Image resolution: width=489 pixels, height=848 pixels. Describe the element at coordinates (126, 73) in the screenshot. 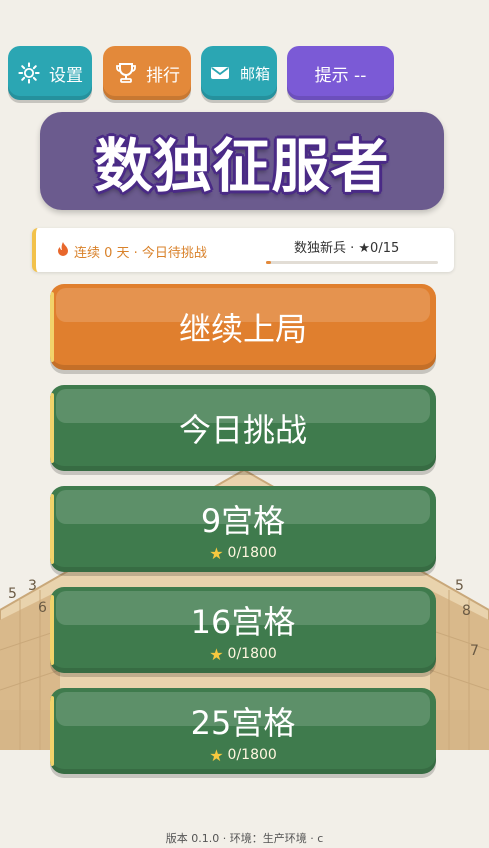

I see `trophy-icon` at that location.